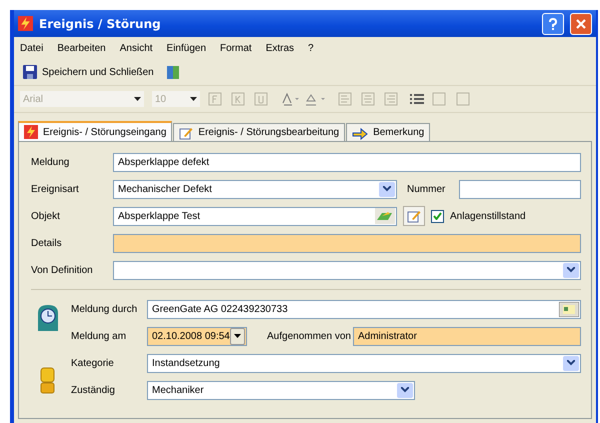  I want to click on input-field: Administrator, so click(467, 336).